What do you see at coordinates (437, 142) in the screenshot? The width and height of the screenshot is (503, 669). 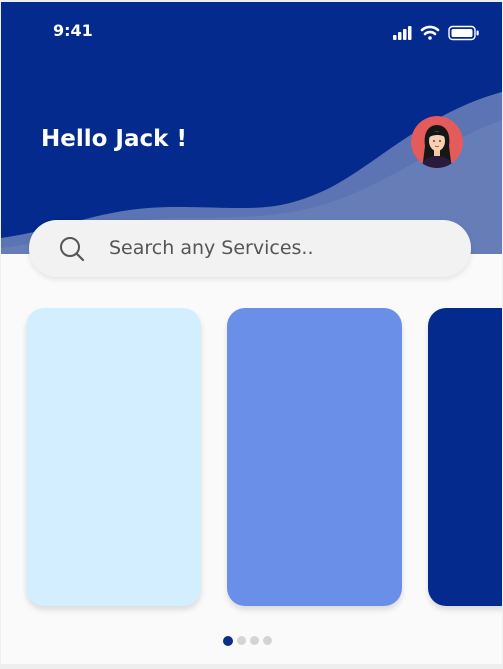 I see `avatar-icon` at bounding box center [437, 142].